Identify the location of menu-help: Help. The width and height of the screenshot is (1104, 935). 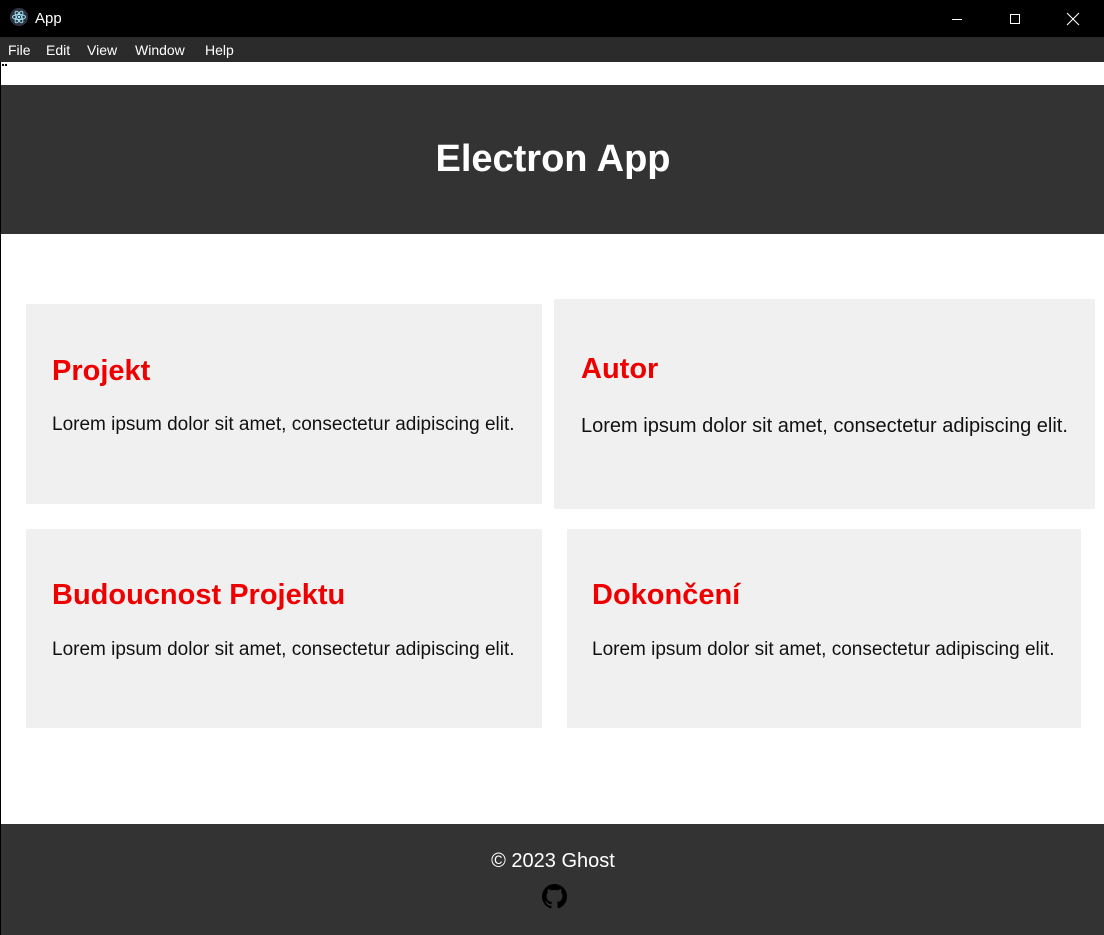
(219, 50).